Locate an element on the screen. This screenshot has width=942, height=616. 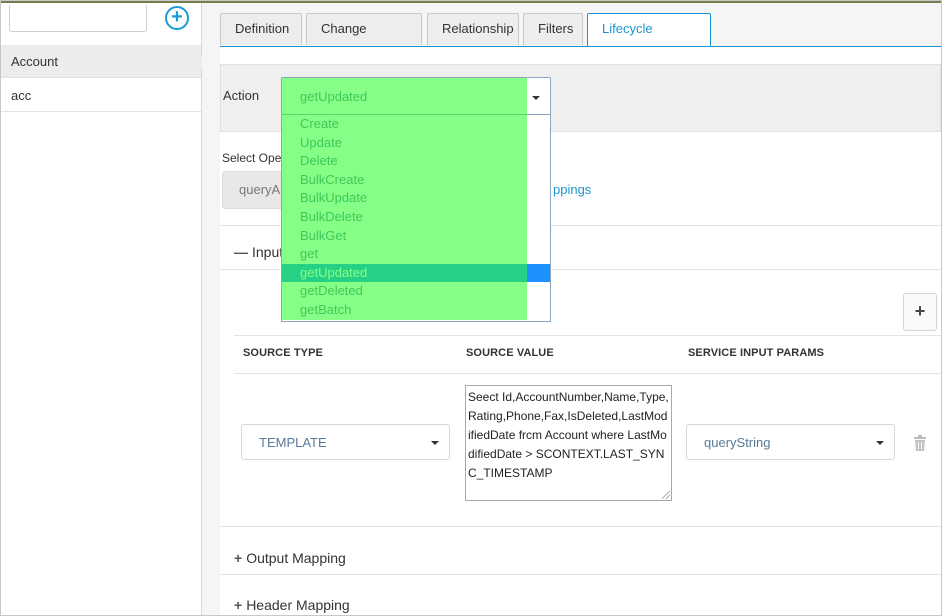
action-option-update: Update is located at coordinates (416, 143).